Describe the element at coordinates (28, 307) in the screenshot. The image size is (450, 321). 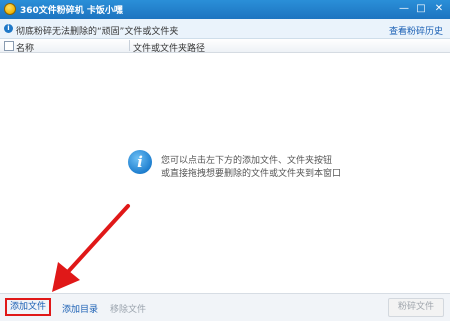
I see `add-file-button: 添加文件` at that location.